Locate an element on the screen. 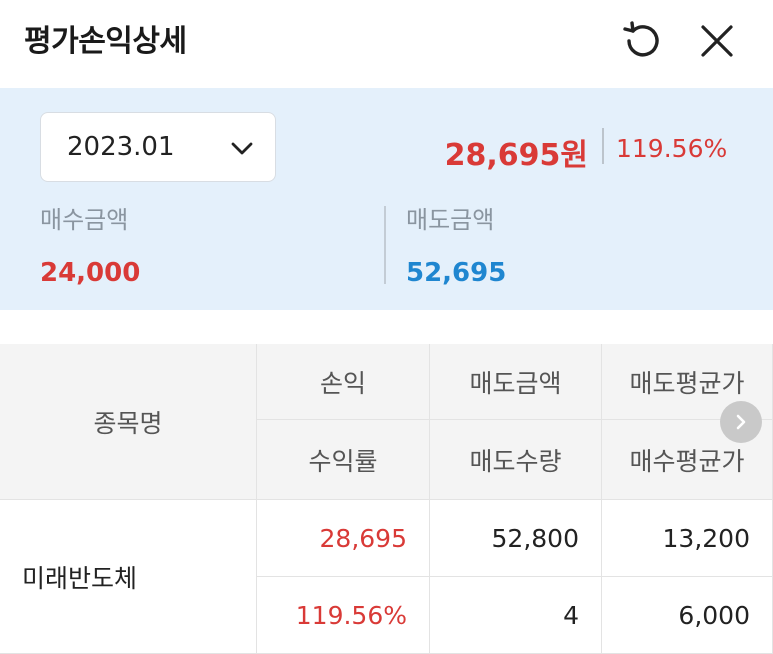 Image resolution: width=773 pixels, height=654 pixels. buy-amount-label: 매수금액 is located at coordinates (84, 220).